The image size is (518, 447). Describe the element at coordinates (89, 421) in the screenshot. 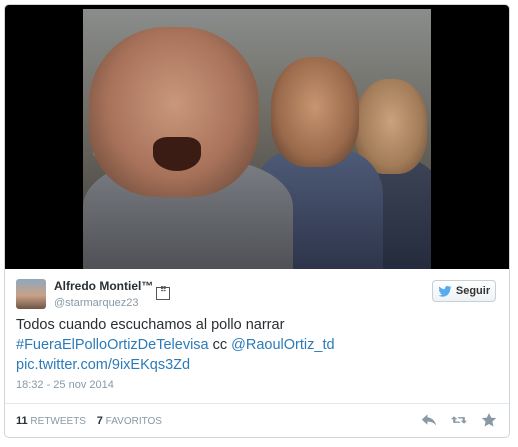

I see `tweet-stats: 11 RETWEETS 7 FAVORITOS` at that location.